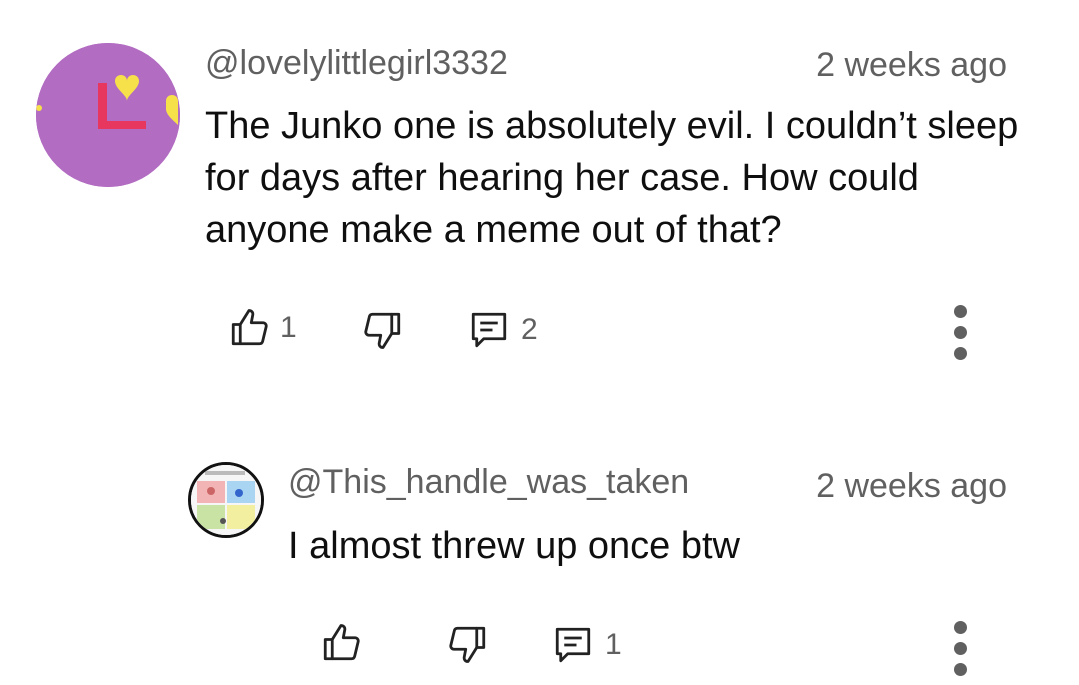 This screenshot has width=1079, height=685. I want to click on like-button, so click(341, 643).